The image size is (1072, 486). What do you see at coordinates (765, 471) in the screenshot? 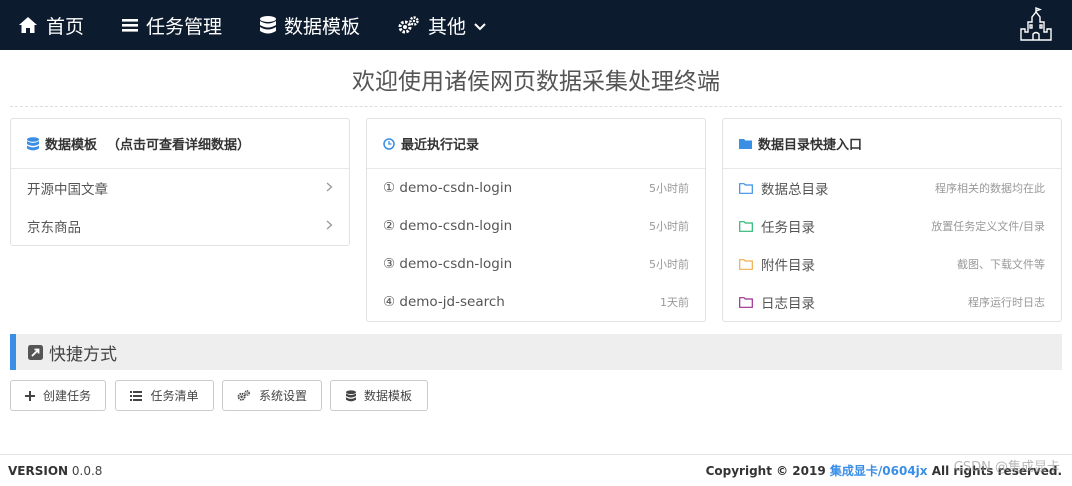
I see `copyright-prefix: Copyright © 2019` at bounding box center [765, 471].